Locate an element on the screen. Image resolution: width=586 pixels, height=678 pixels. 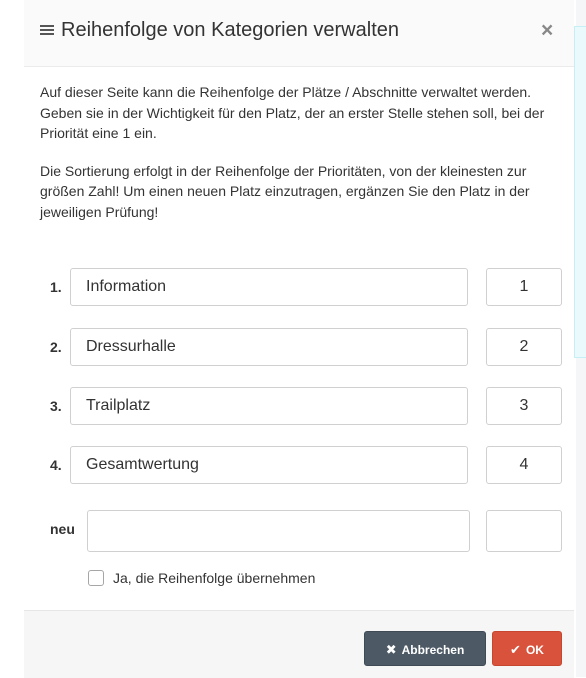
dialog-footer: ✖ Abbrechen ✔ OK is located at coordinates (299, 644).